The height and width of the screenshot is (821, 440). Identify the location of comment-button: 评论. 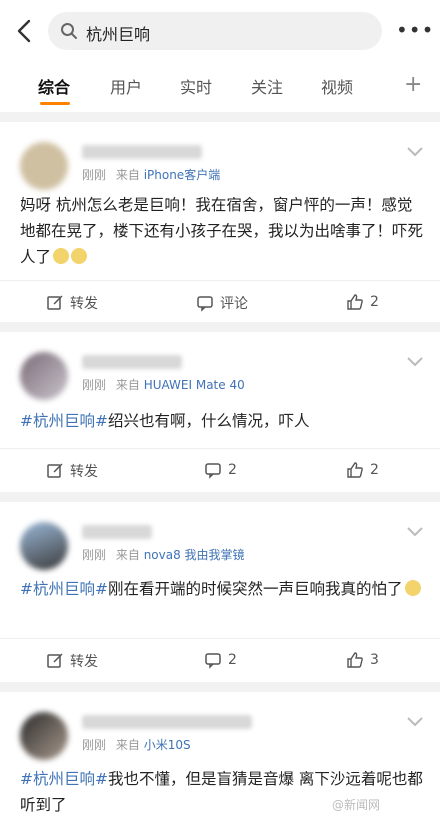
(222, 303).